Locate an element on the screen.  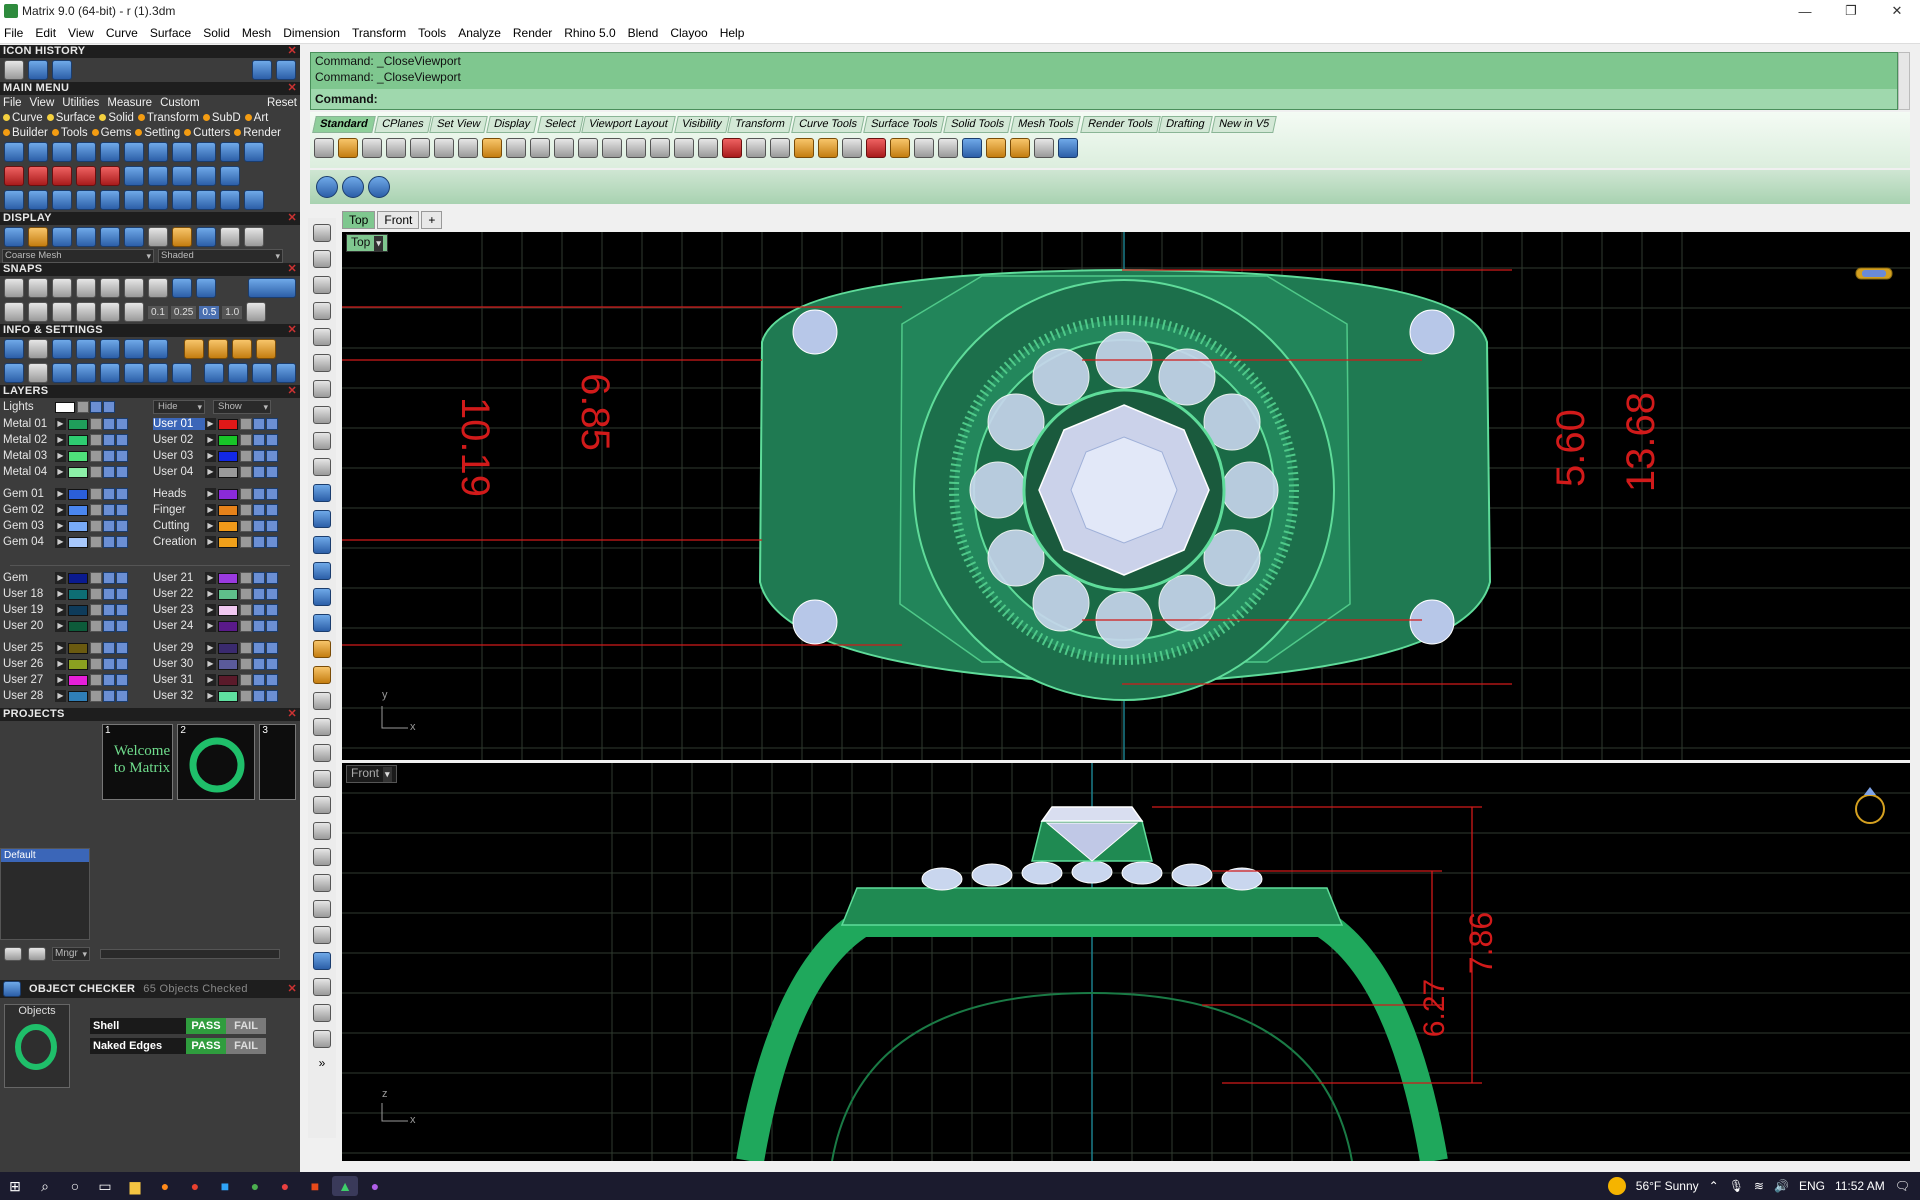
cube-icon is located at coordinates (62, 349).